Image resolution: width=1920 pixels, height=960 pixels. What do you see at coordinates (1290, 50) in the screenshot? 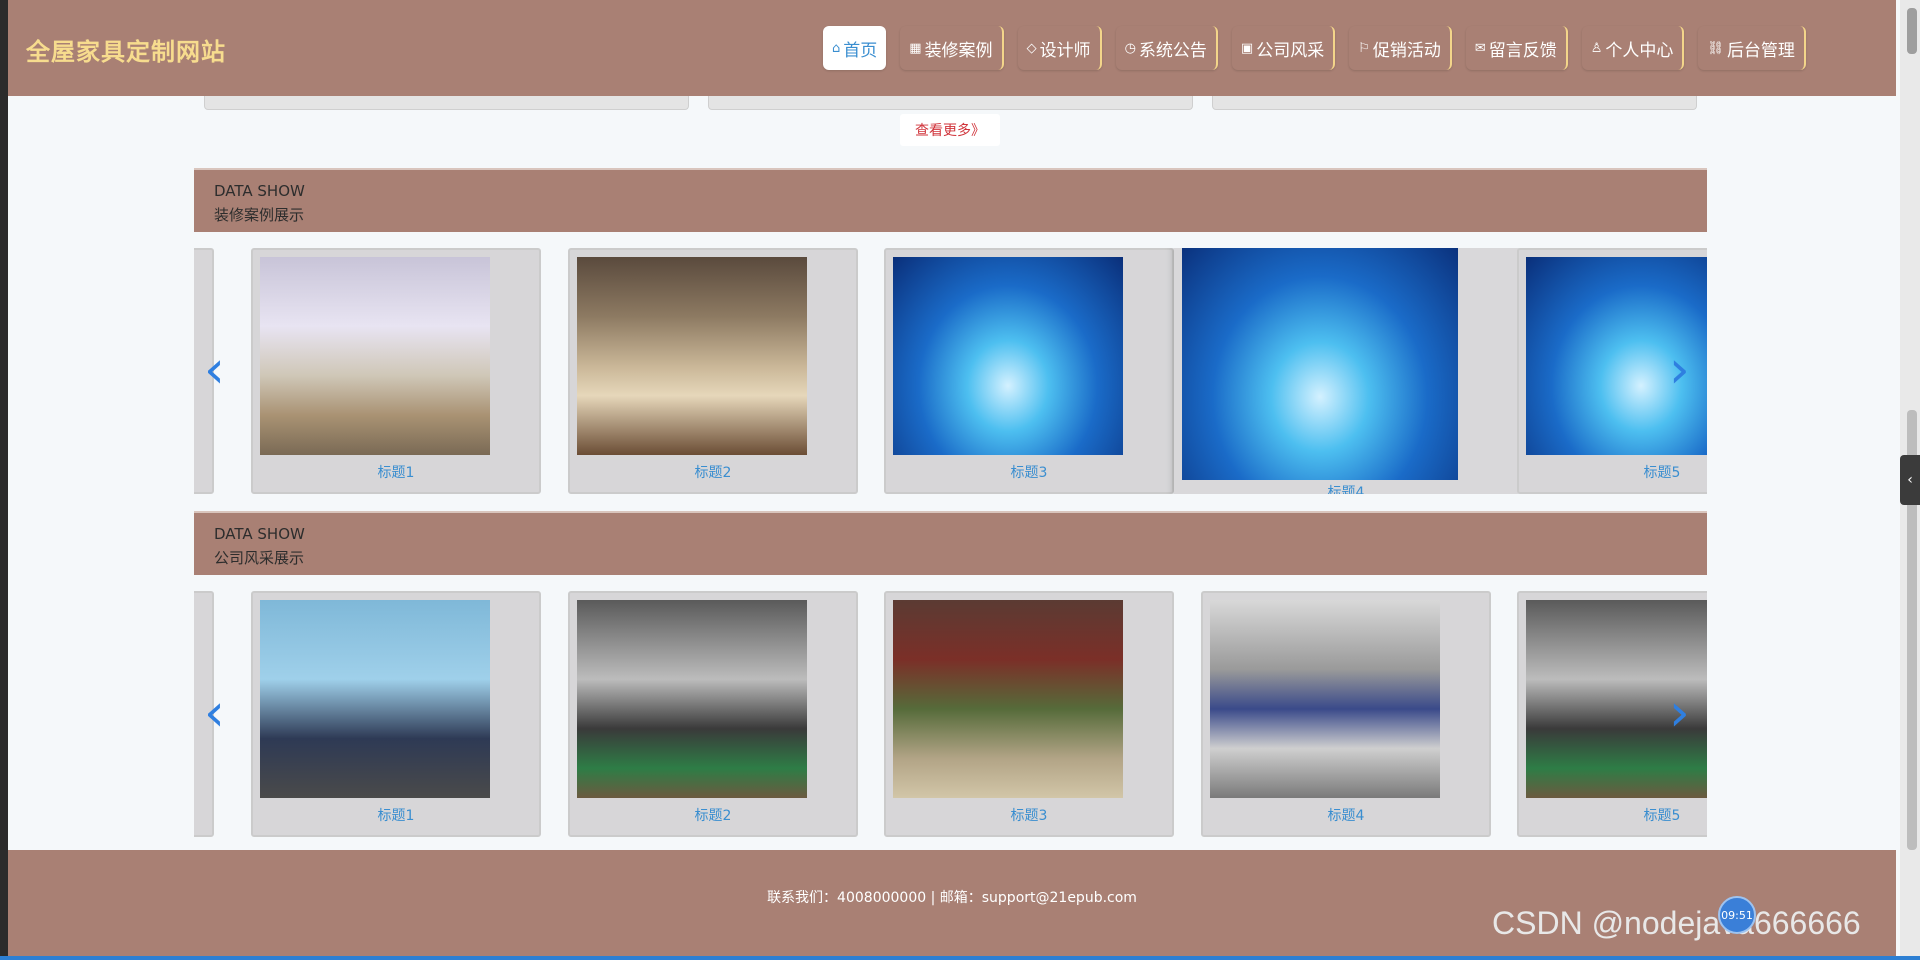
I see `nav-item-label: 公司风采` at bounding box center [1290, 50].